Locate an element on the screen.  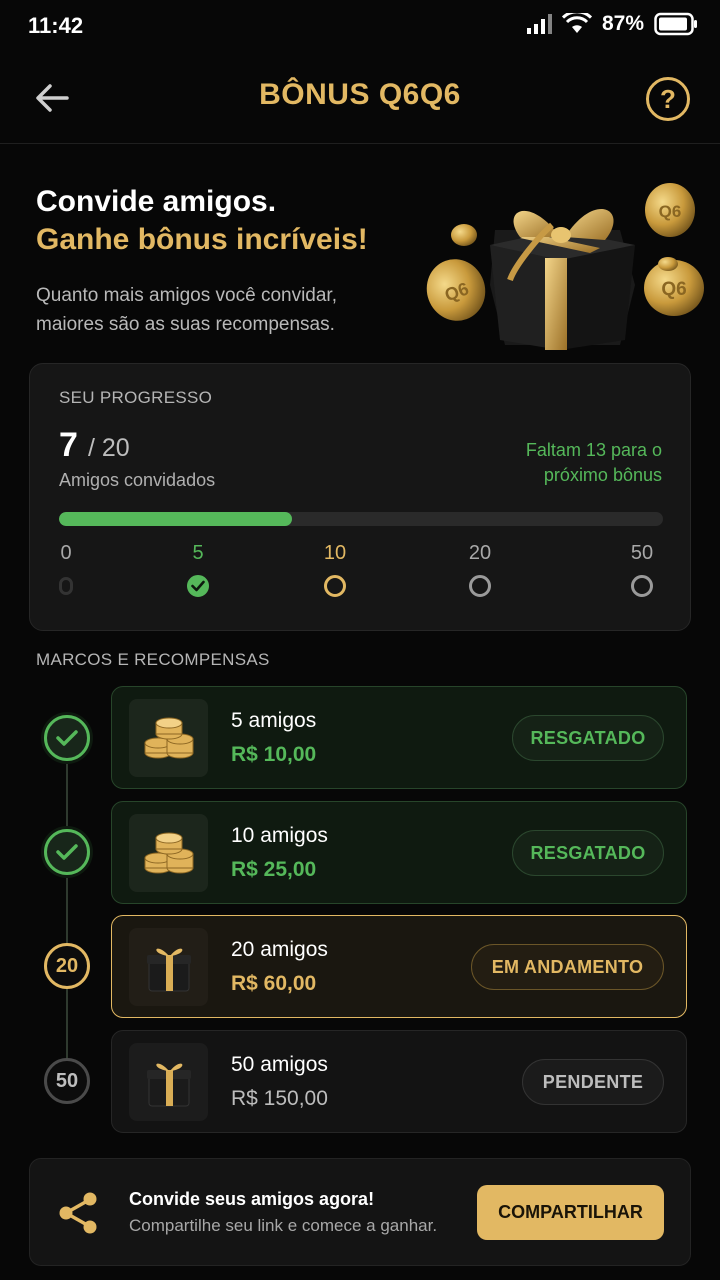
milestone-label-10: 10 is located at coordinates (335, 553).